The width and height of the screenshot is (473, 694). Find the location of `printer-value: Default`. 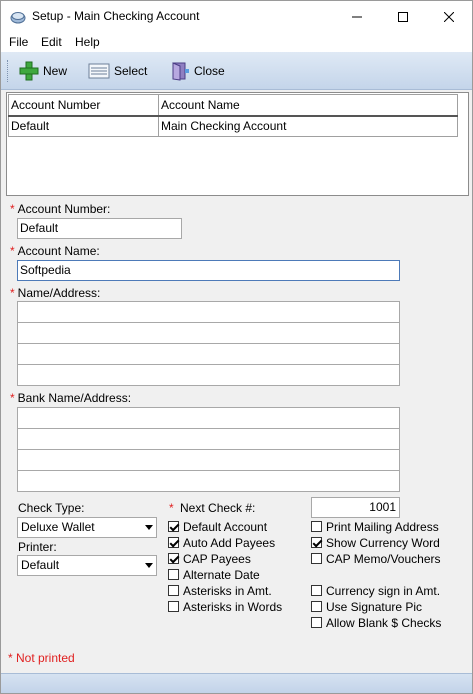

printer-value: Default is located at coordinates (40, 565).